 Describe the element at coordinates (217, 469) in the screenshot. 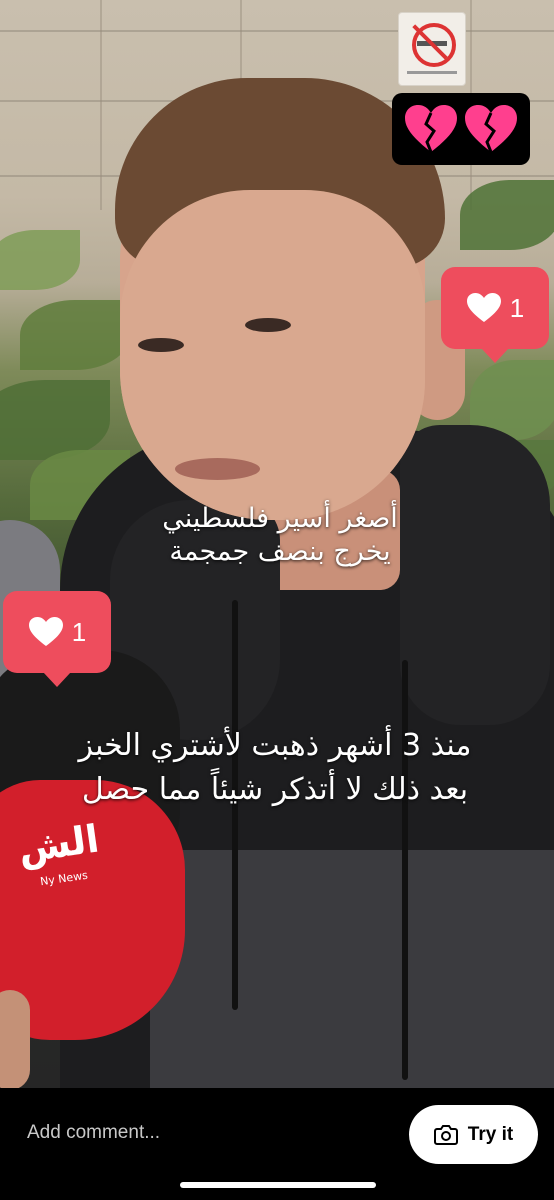

I see `mouth` at that location.